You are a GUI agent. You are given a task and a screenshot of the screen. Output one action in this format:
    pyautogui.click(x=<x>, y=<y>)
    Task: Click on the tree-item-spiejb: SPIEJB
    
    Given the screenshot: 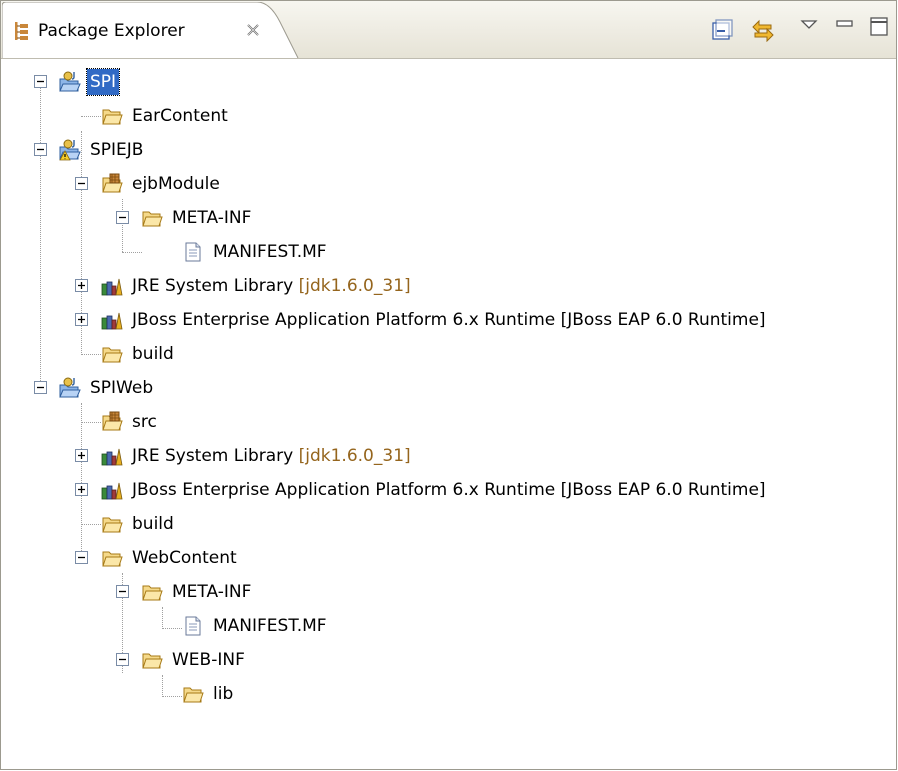 What is the action you would take?
    pyautogui.click(x=102, y=149)
    